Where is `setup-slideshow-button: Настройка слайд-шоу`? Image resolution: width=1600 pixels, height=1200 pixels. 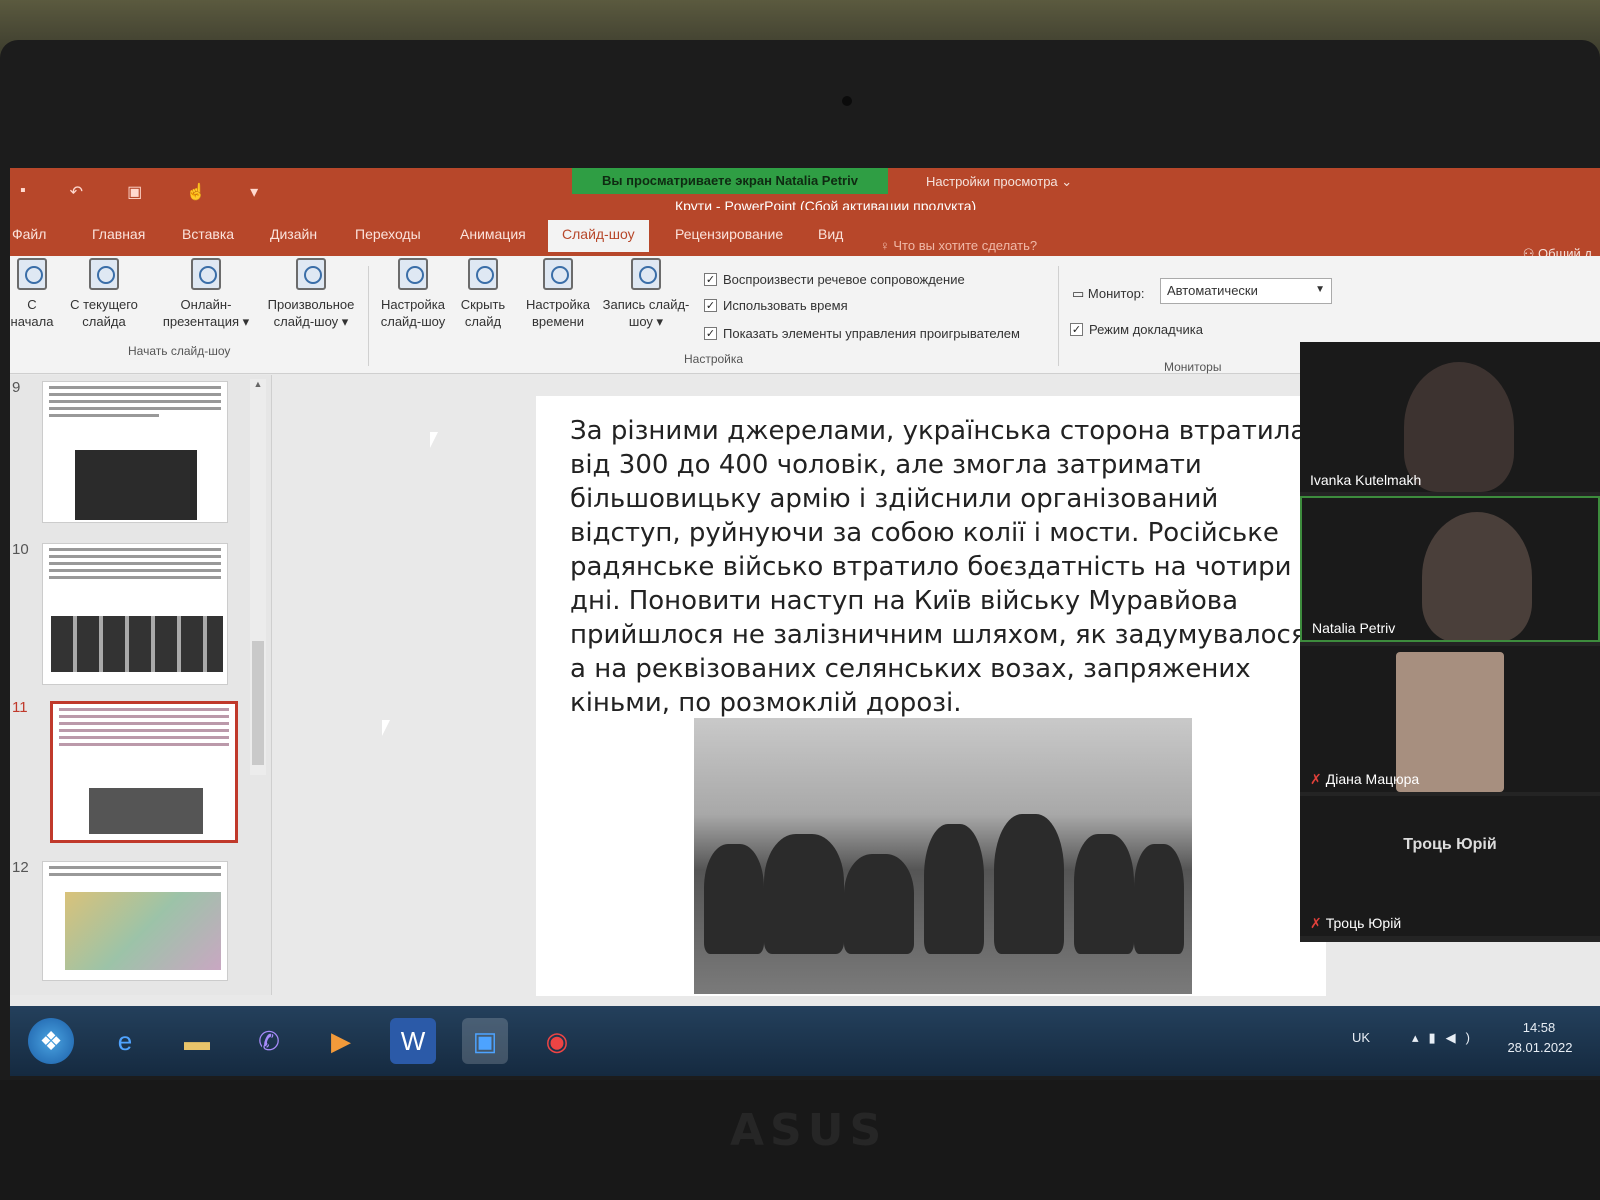 setup-slideshow-button: Настройка слайд-шоу is located at coordinates (413, 294).